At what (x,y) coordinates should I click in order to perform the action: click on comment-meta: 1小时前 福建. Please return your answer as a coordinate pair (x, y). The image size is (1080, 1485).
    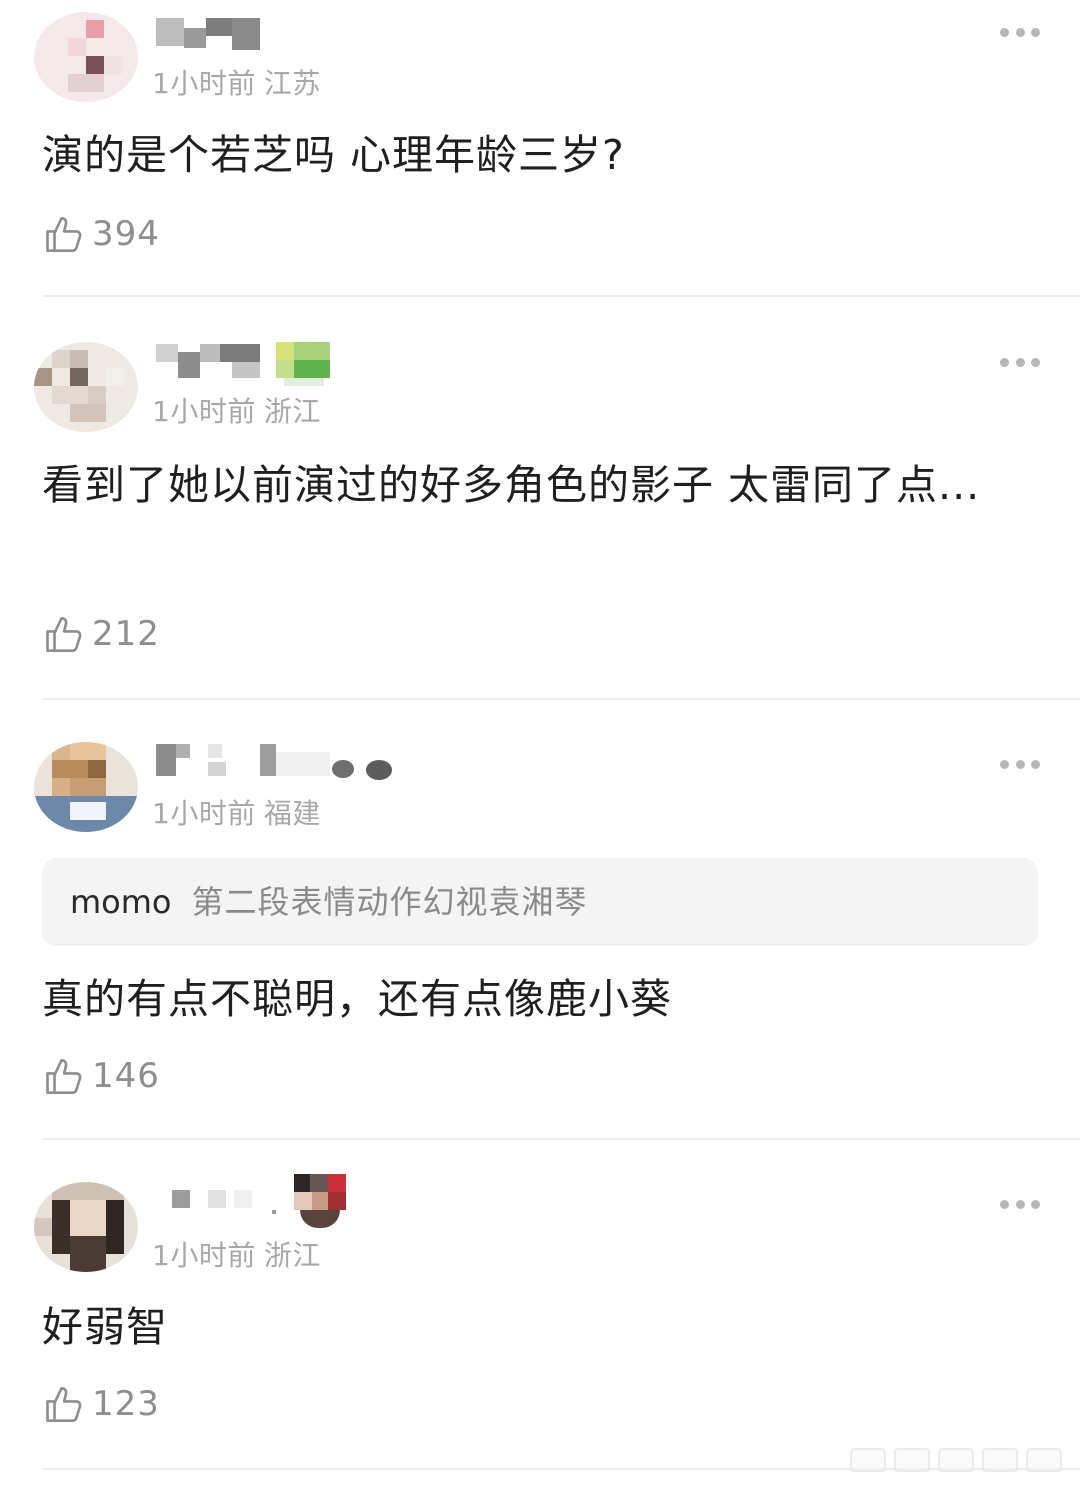
    Looking at the image, I should click on (236, 812).